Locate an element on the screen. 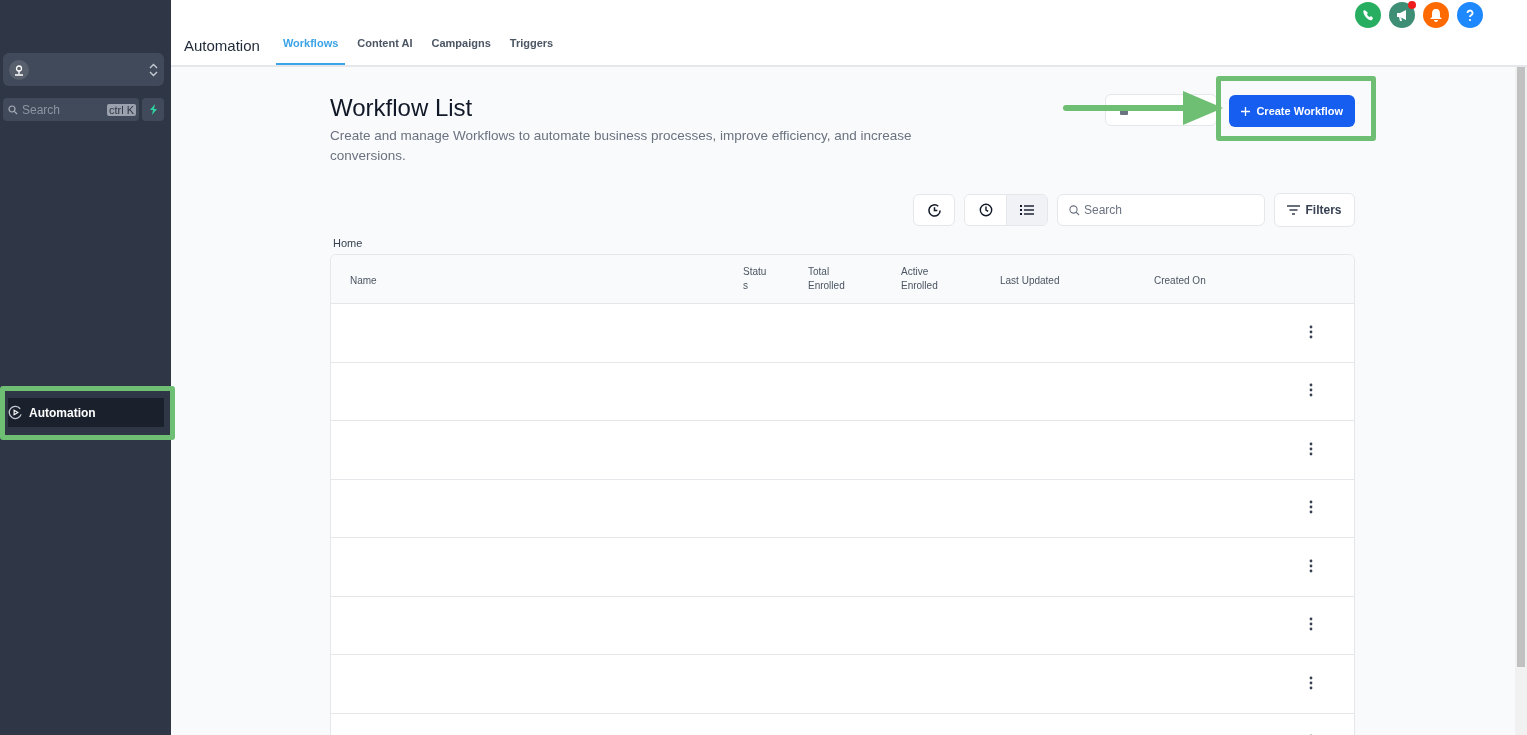 The width and height of the screenshot is (1527, 735). page-title: Workflow List is located at coordinates (402, 108).